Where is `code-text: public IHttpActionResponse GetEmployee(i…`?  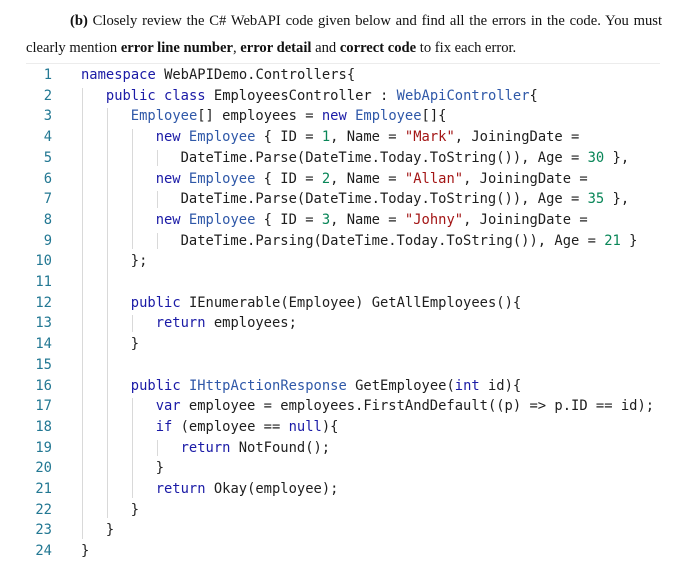 code-text: public IHttpActionResponse GetEmployee(i… is located at coordinates (326, 386).